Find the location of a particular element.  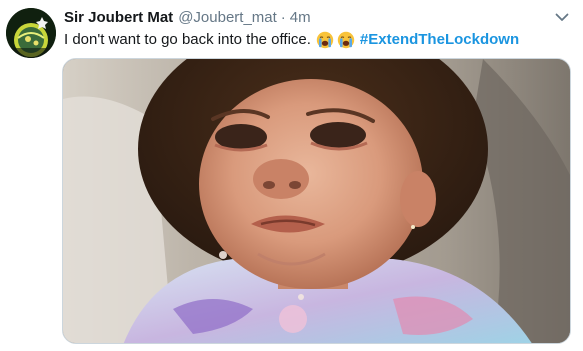

emoji-group is located at coordinates (334, 40).